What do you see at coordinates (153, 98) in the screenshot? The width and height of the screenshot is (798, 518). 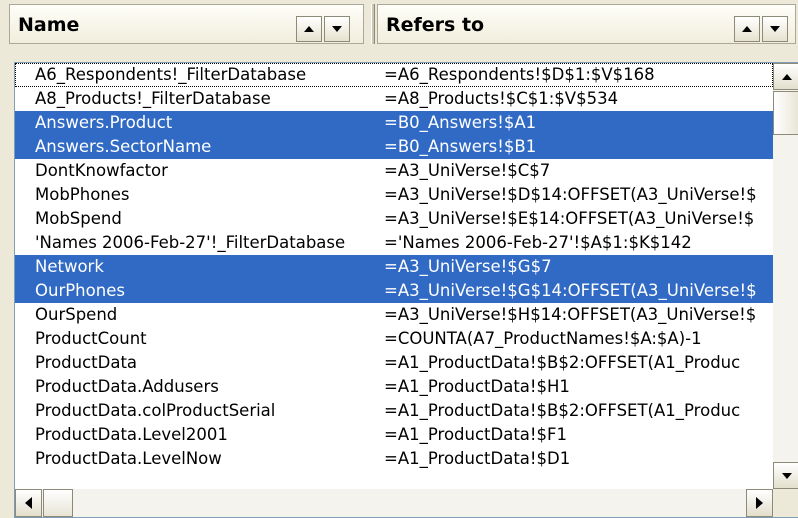 I see `row-name: A8_Products!_FilterDatabase` at bounding box center [153, 98].